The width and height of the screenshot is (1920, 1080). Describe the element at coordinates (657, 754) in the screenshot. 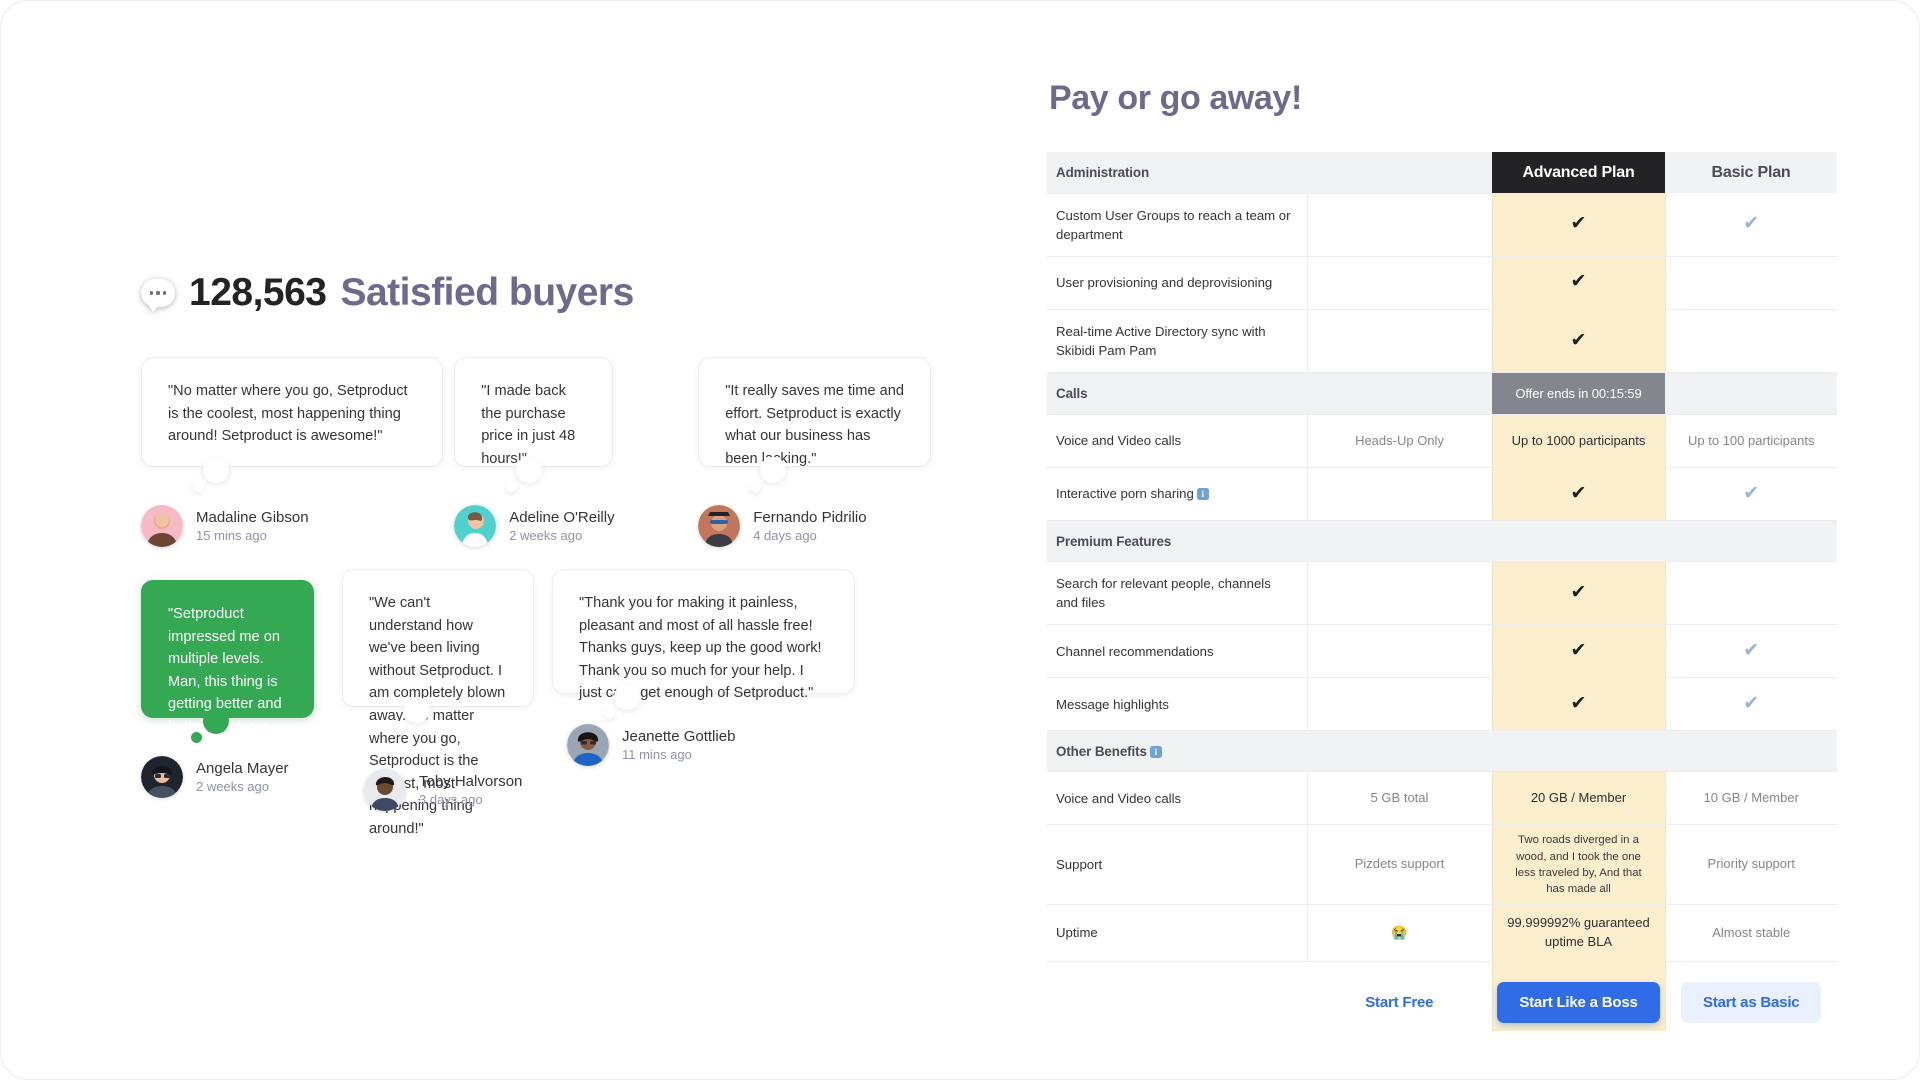

I see `author-time: 11 mins ago` at that location.